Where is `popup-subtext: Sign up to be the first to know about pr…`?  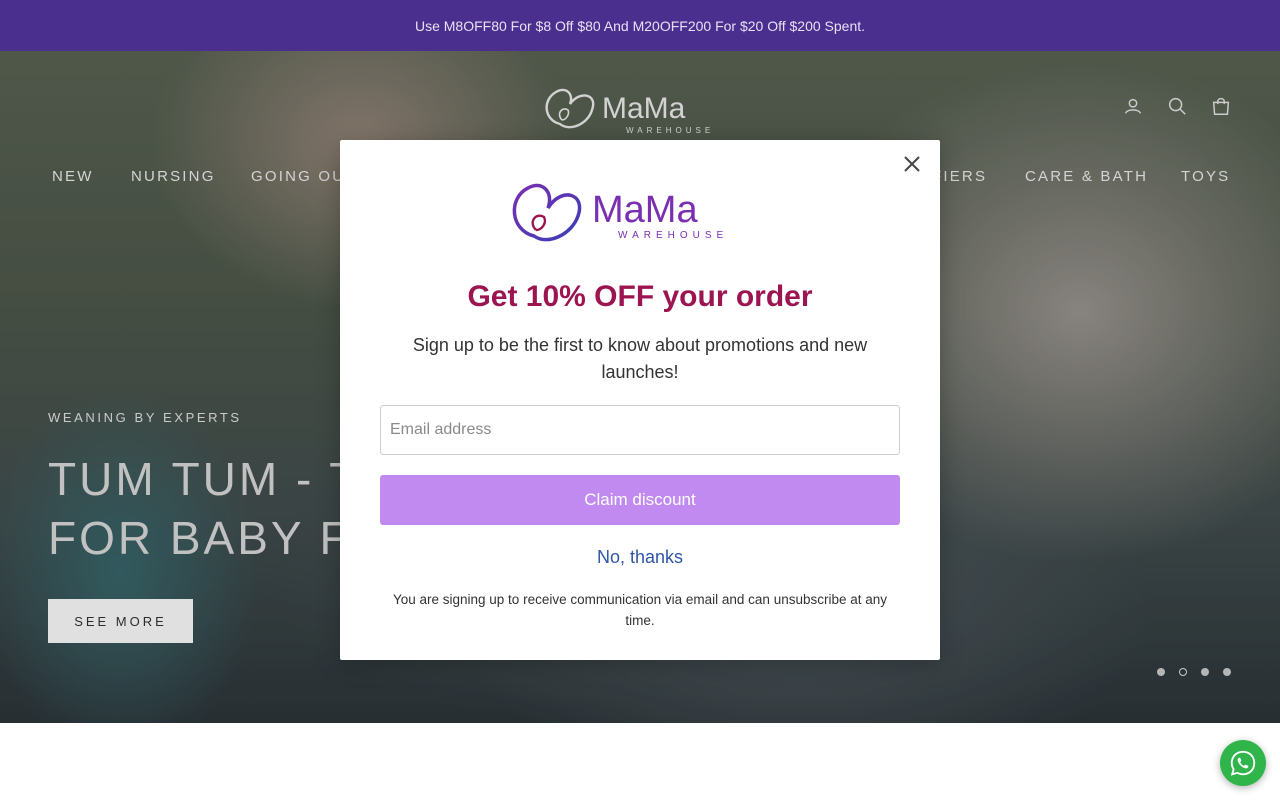
popup-subtext: Sign up to be the first to know about pr… is located at coordinates (640, 358).